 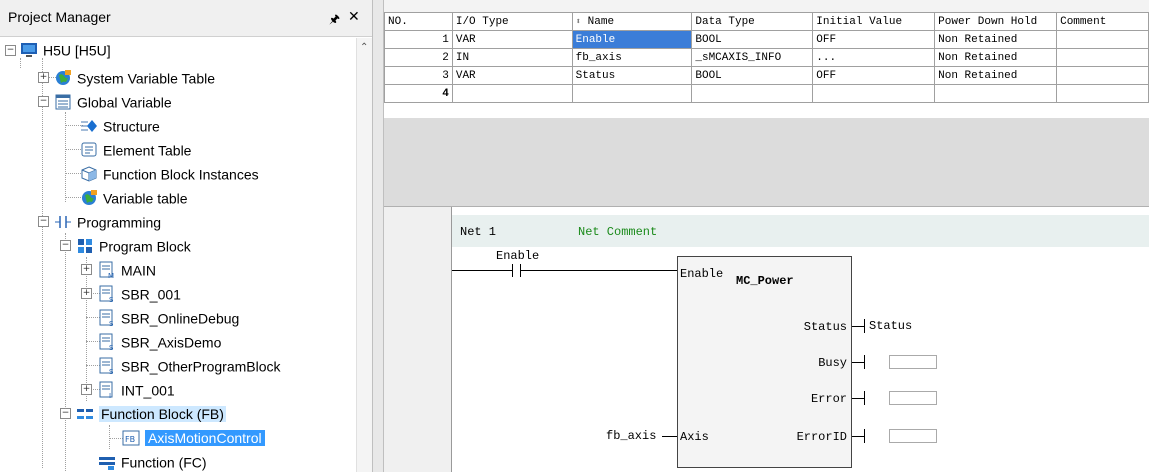 What do you see at coordinates (186, 18) in the screenshot?
I see `project-manager-titlebar: Project Manager 🖈 ✕` at bounding box center [186, 18].